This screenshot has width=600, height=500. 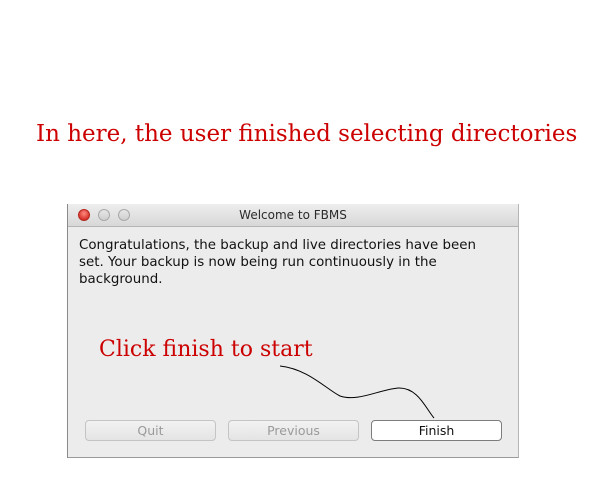 I want to click on previous-button: Previous, so click(x=293, y=430).